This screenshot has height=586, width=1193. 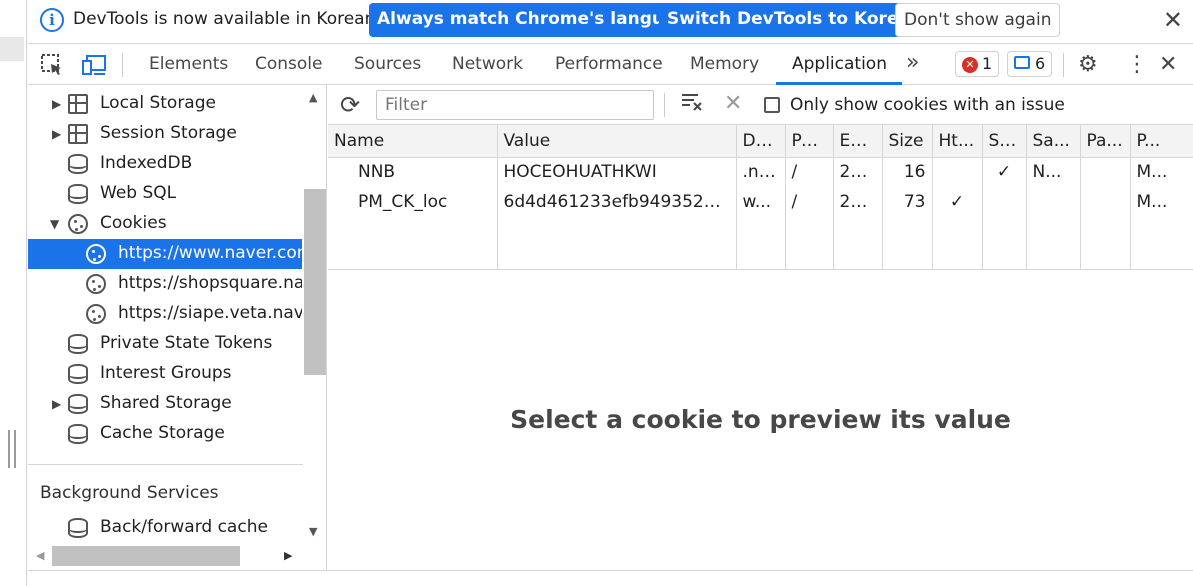 What do you see at coordinates (839, 64) in the screenshot?
I see `tab-application: Application` at bounding box center [839, 64].